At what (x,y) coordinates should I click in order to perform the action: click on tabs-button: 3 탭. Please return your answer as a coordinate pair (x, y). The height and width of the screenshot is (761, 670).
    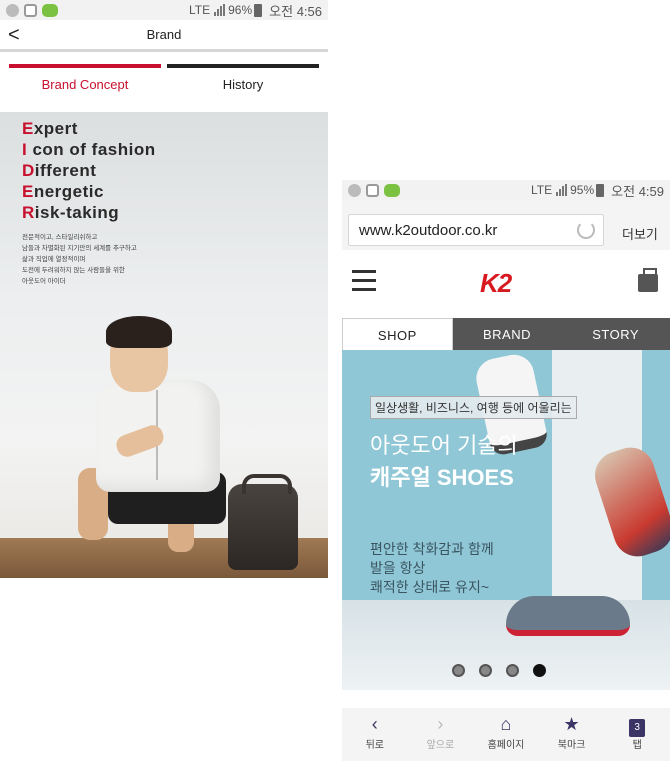
    Looking at the image, I should click on (637, 734).